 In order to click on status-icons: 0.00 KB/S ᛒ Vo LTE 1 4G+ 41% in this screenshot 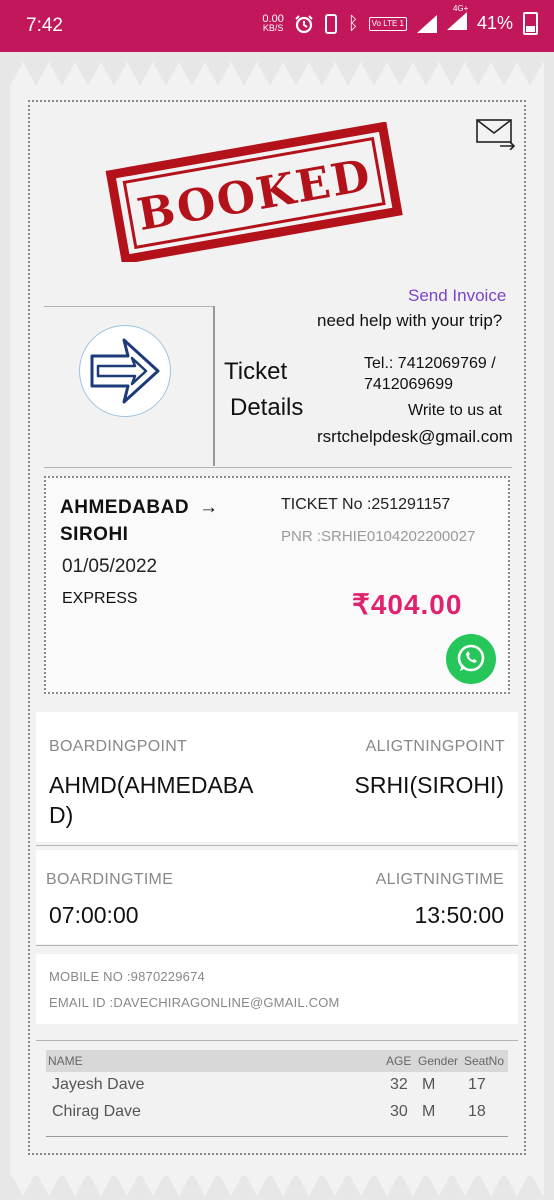, I will do `click(400, 19)`.